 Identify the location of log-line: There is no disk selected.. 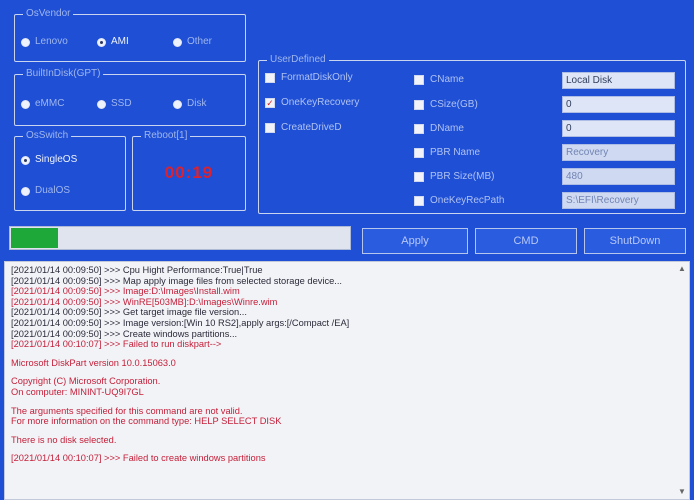
(64, 439).